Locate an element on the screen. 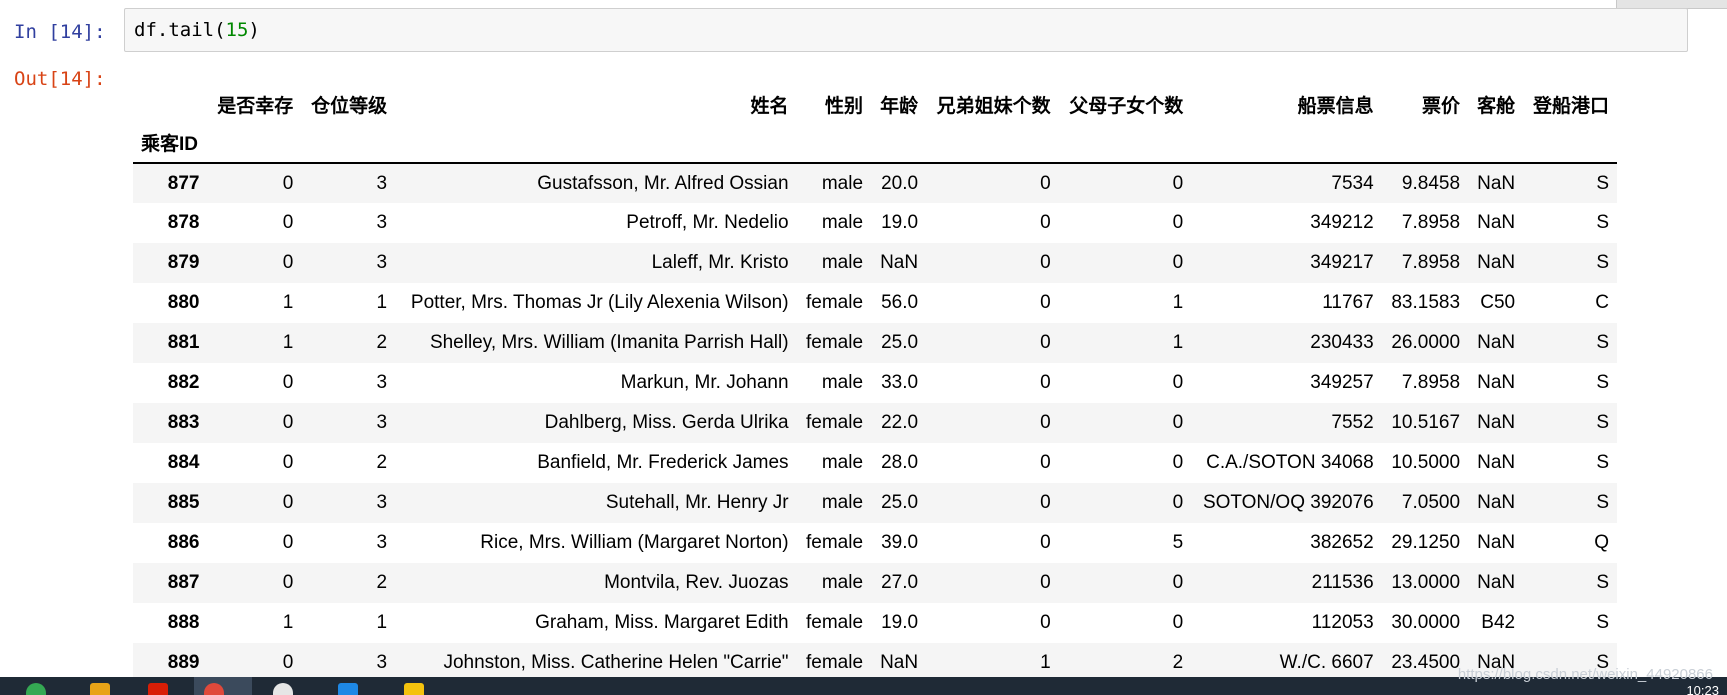  table-cell: Sutehall, Mr. Henry Jr is located at coordinates (697, 502).